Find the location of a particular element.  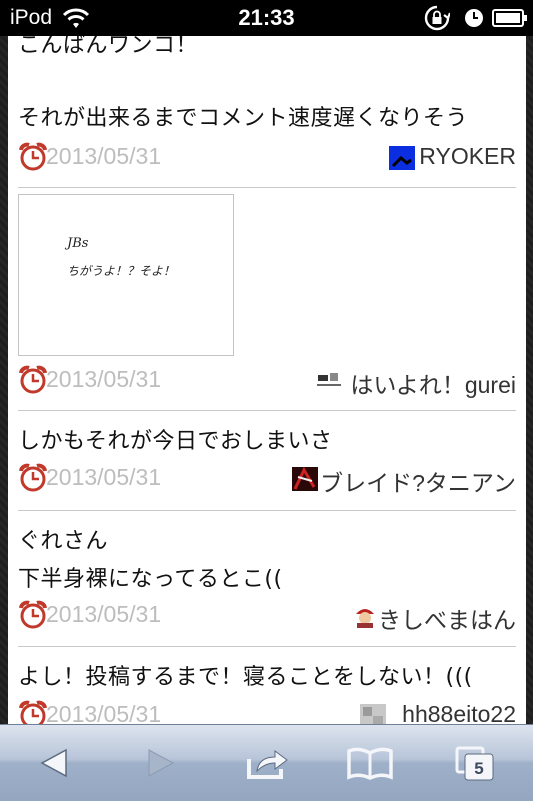

comment-author: RYOKER is located at coordinates (467, 156).